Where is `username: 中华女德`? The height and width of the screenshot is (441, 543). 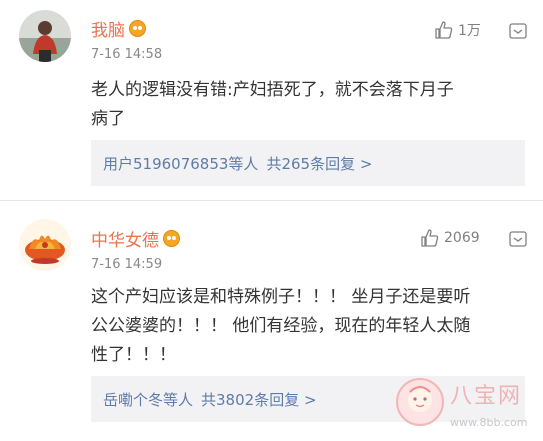 username: 中华女德 is located at coordinates (135, 238).